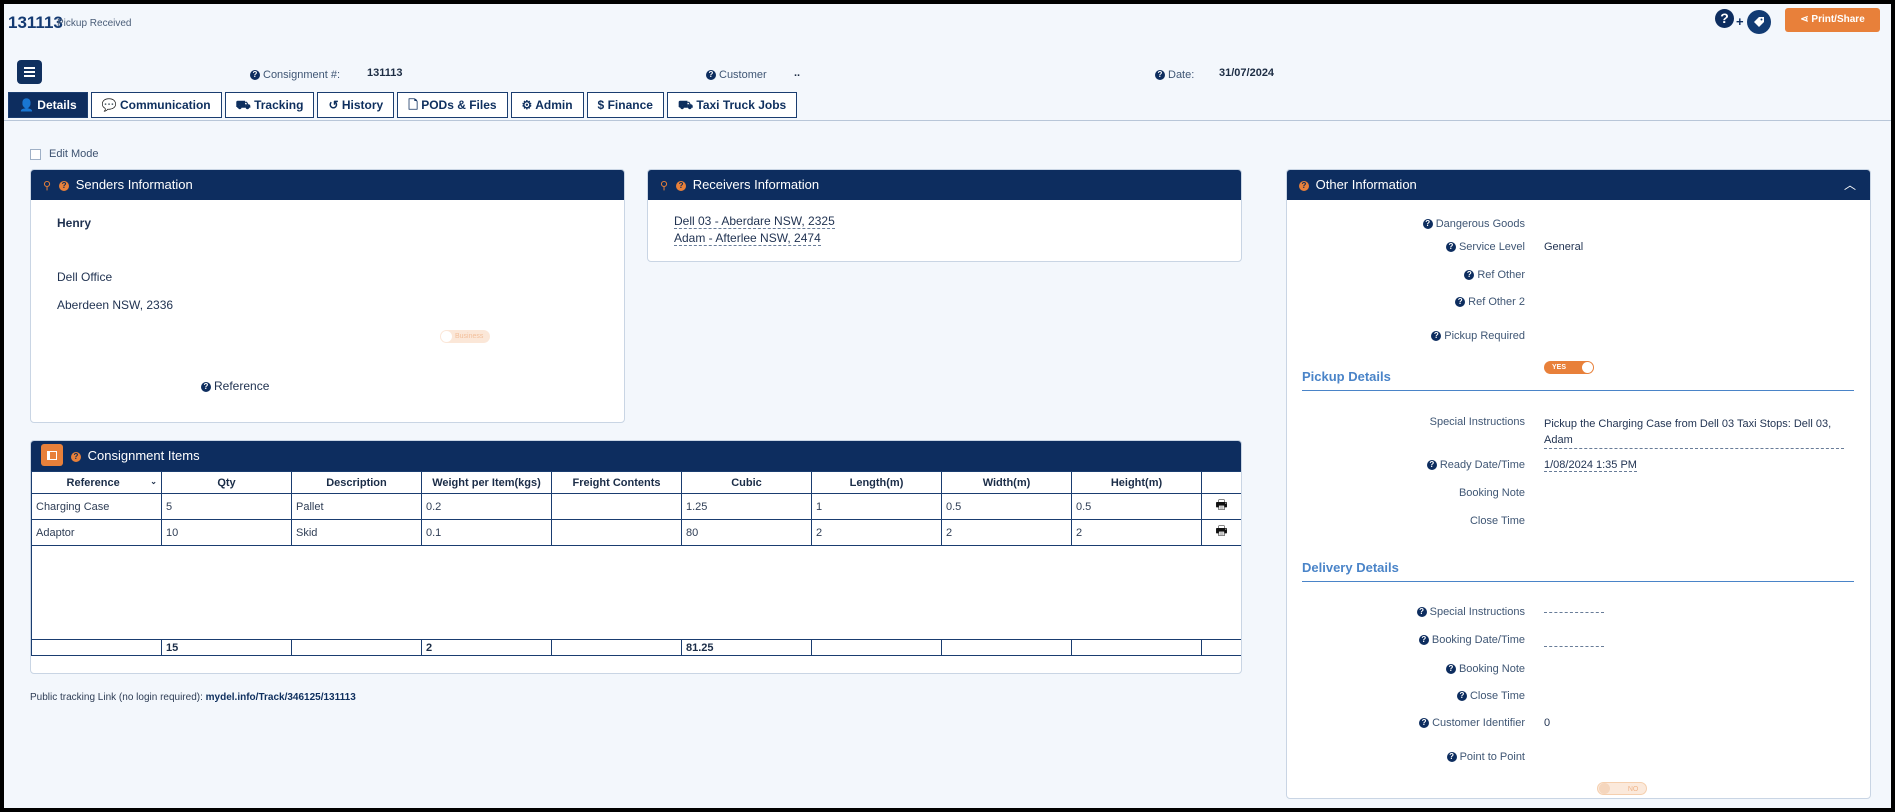 The height and width of the screenshot is (812, 1895). I want to click on tab-history: ↺ History, so click(356, 105).